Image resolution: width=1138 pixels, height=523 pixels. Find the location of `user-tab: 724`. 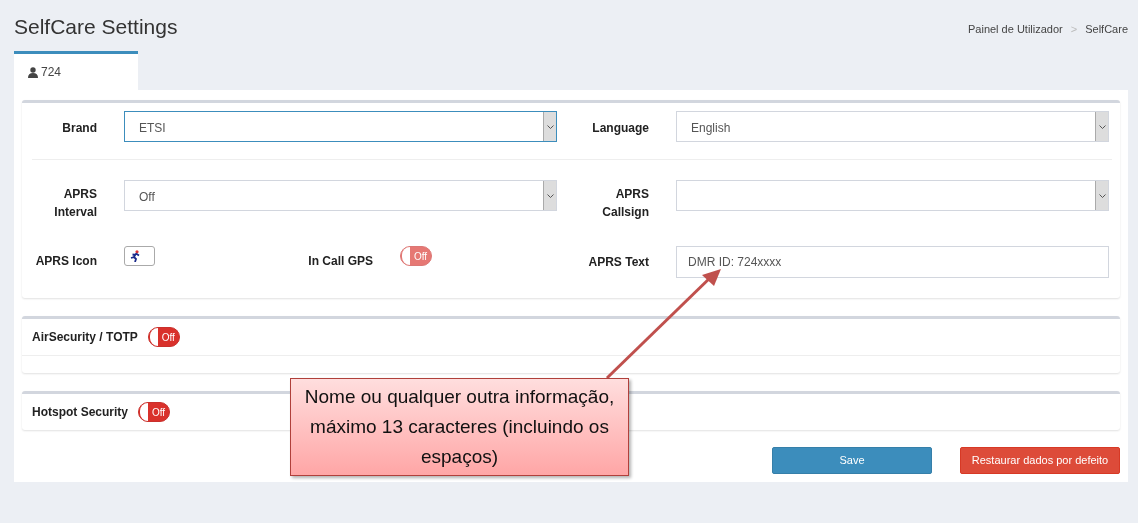

user-tab: 724 is located at coordinates (76, 71).